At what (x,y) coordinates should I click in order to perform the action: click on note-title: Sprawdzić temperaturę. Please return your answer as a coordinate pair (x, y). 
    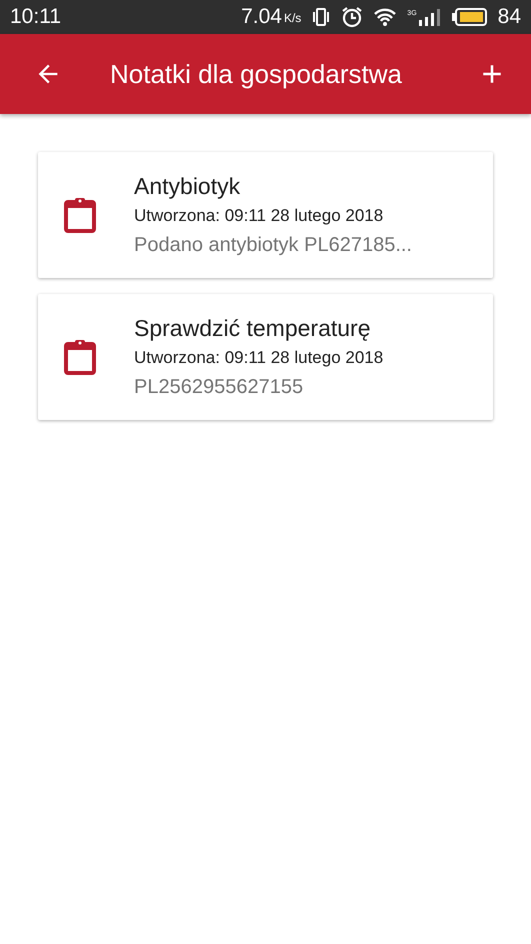
    Looking at the image, I should click on (253, 328).